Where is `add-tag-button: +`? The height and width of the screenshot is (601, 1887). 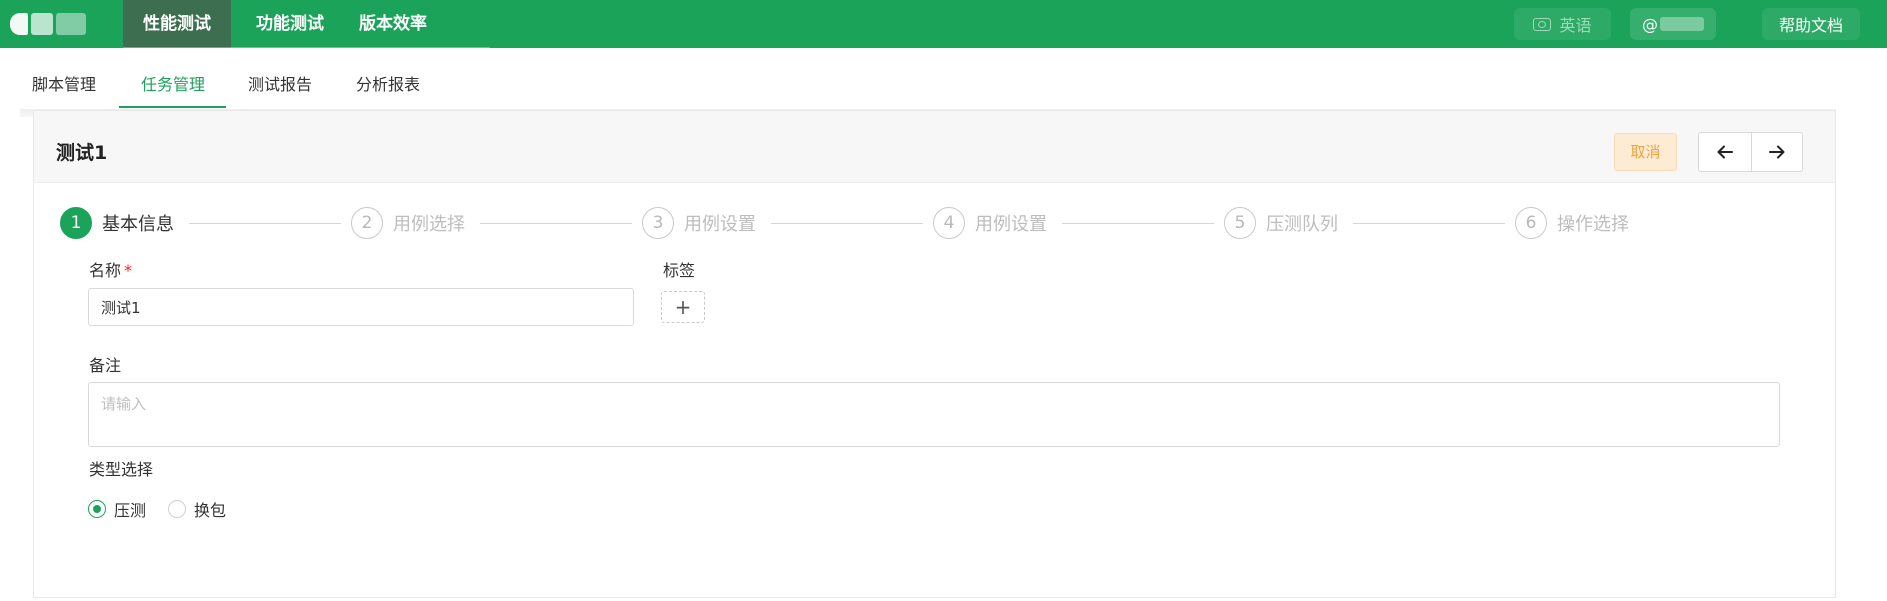 add-tag-button: + is located at coordinates (683, 307).